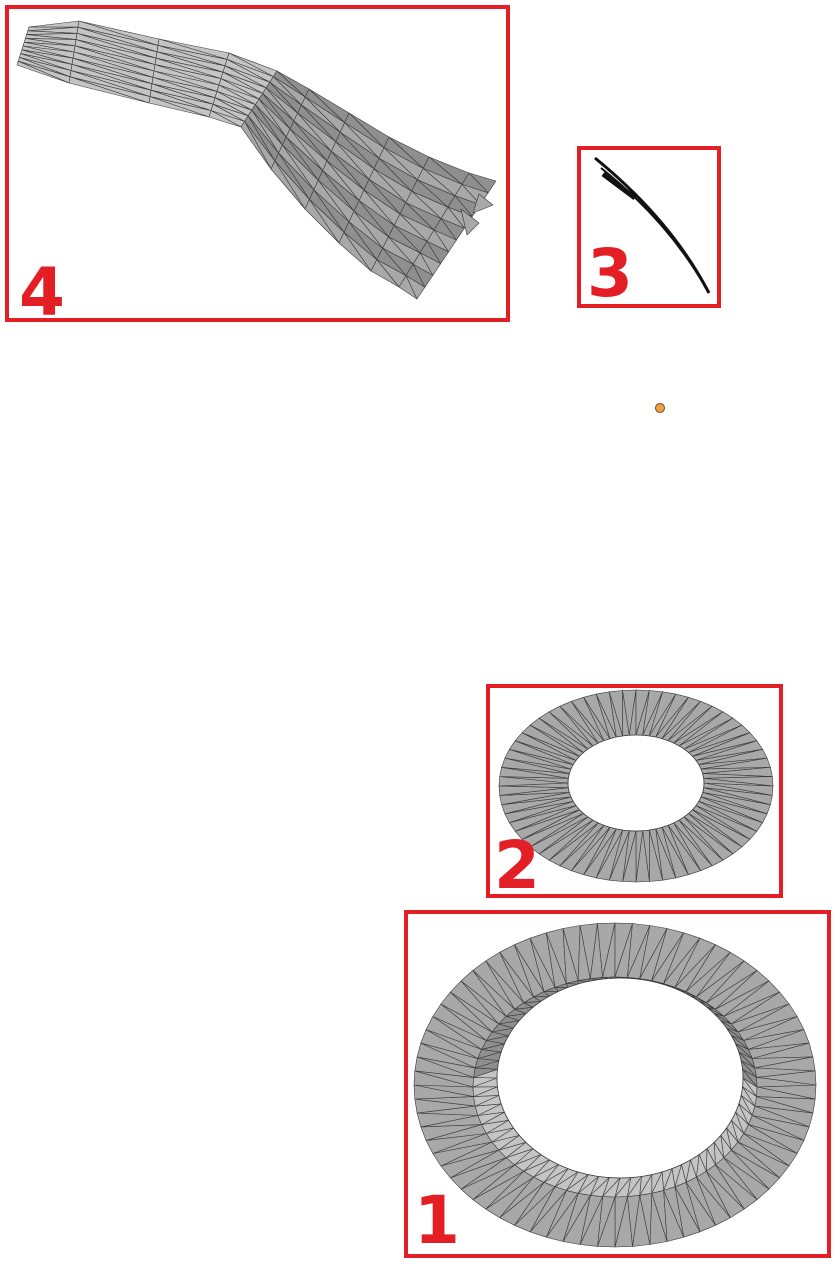 The height and width of the screenshot is (1270, 840). What do you see at coordinates (517, 865) in the screenshot?
I see `panel-2-number: 2` at bounding box center [517, 865].